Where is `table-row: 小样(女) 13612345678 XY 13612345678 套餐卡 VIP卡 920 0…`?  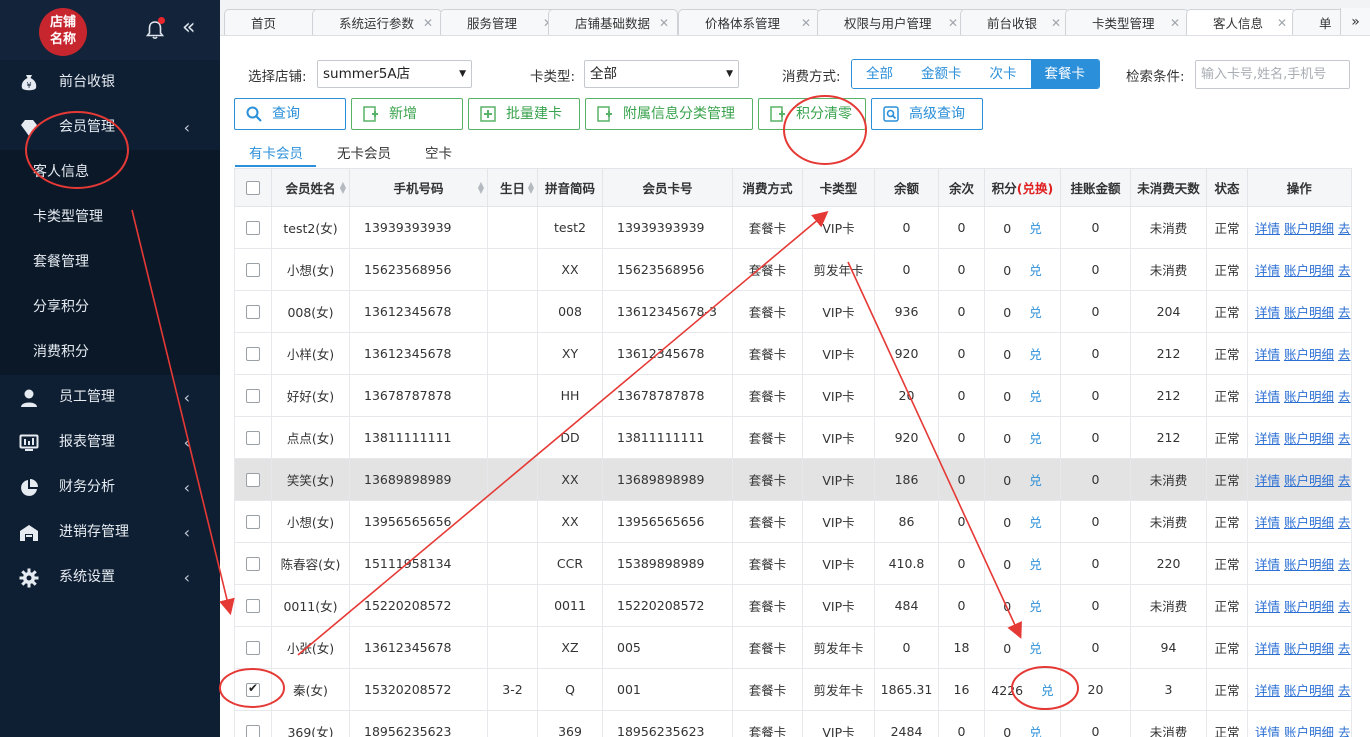
table-row: 小样(女) 13612345678 XY 13612345678 套餐卡 VIP卡 920 0… is located at coordinates (793, 353).